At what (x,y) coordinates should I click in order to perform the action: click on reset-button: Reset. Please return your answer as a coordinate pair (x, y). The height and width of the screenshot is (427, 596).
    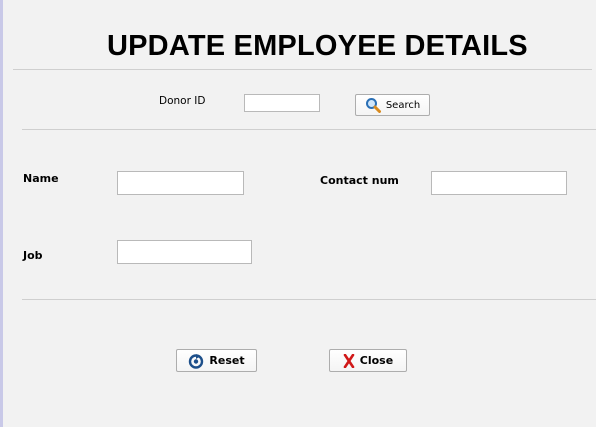
    Looking at the image, I should click on (216, 360).